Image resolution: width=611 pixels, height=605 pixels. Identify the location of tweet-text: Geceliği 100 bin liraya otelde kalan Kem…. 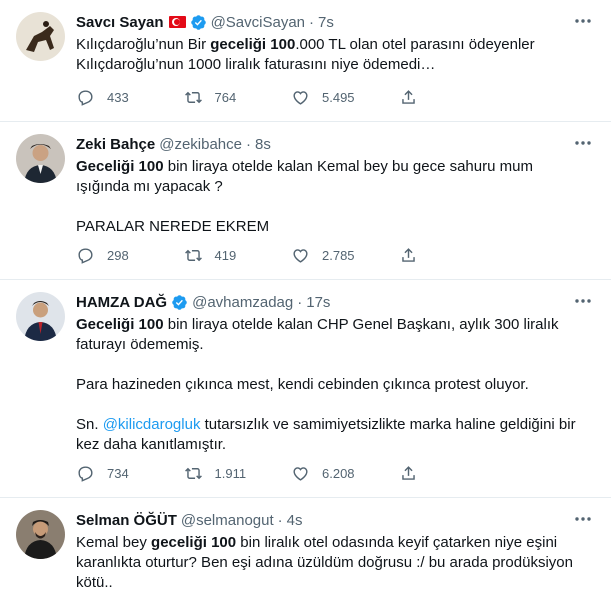
(328, 197).